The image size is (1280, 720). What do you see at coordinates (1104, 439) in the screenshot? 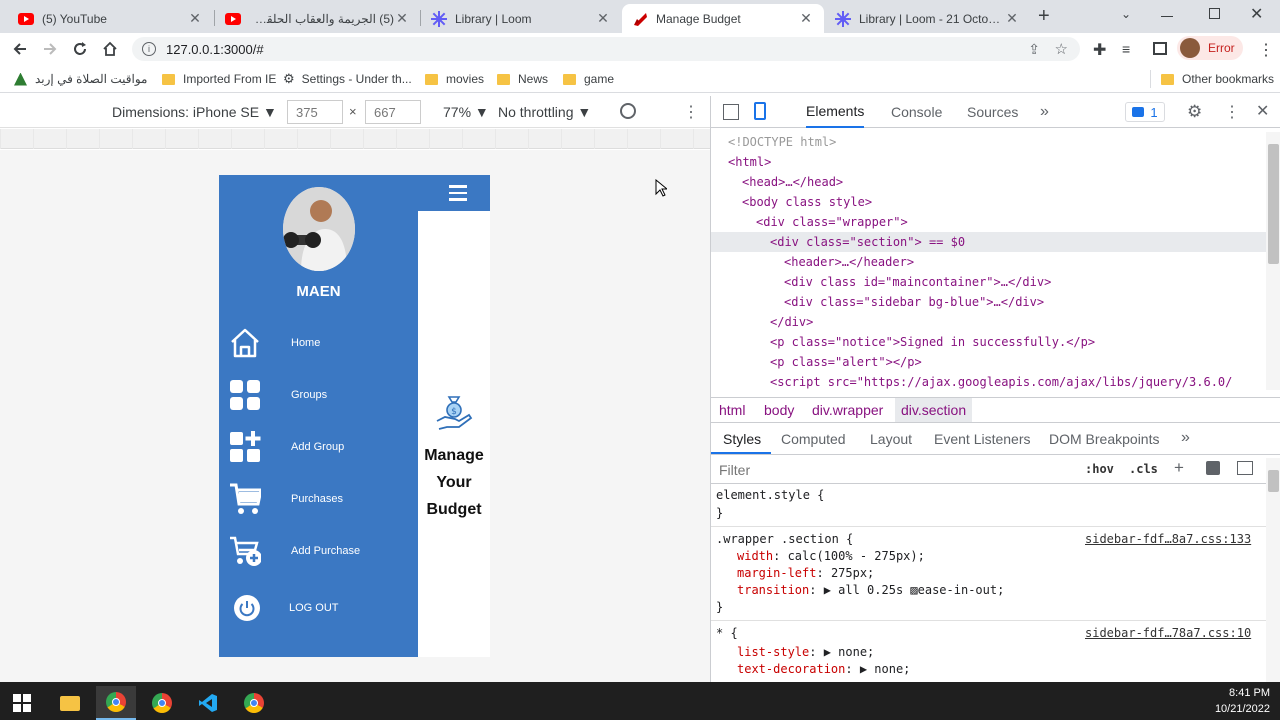
I see `tab-dom-breakpoints: DOM Breakpoints` at bounding box center [1104, 439].